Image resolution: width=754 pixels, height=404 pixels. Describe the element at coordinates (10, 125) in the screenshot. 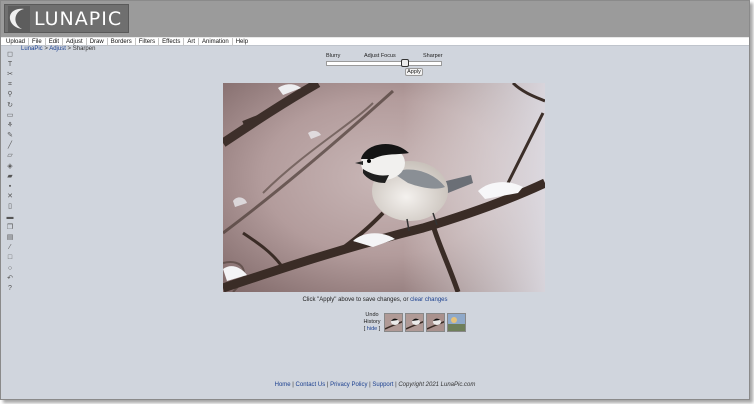

I see `brush-icon: ⚘` at that location.